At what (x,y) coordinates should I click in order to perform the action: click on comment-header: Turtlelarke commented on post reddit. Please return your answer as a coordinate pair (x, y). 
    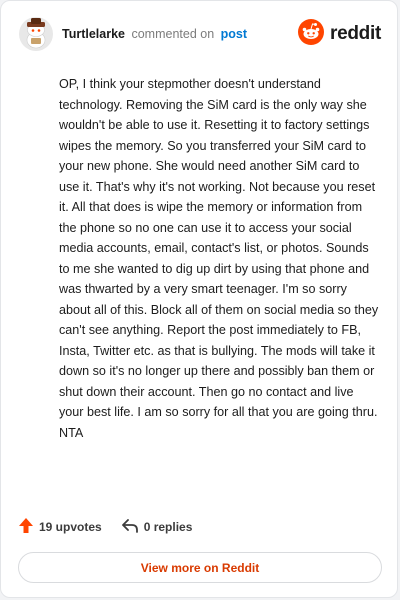
    Looking at the image, I should click on (200, 34).